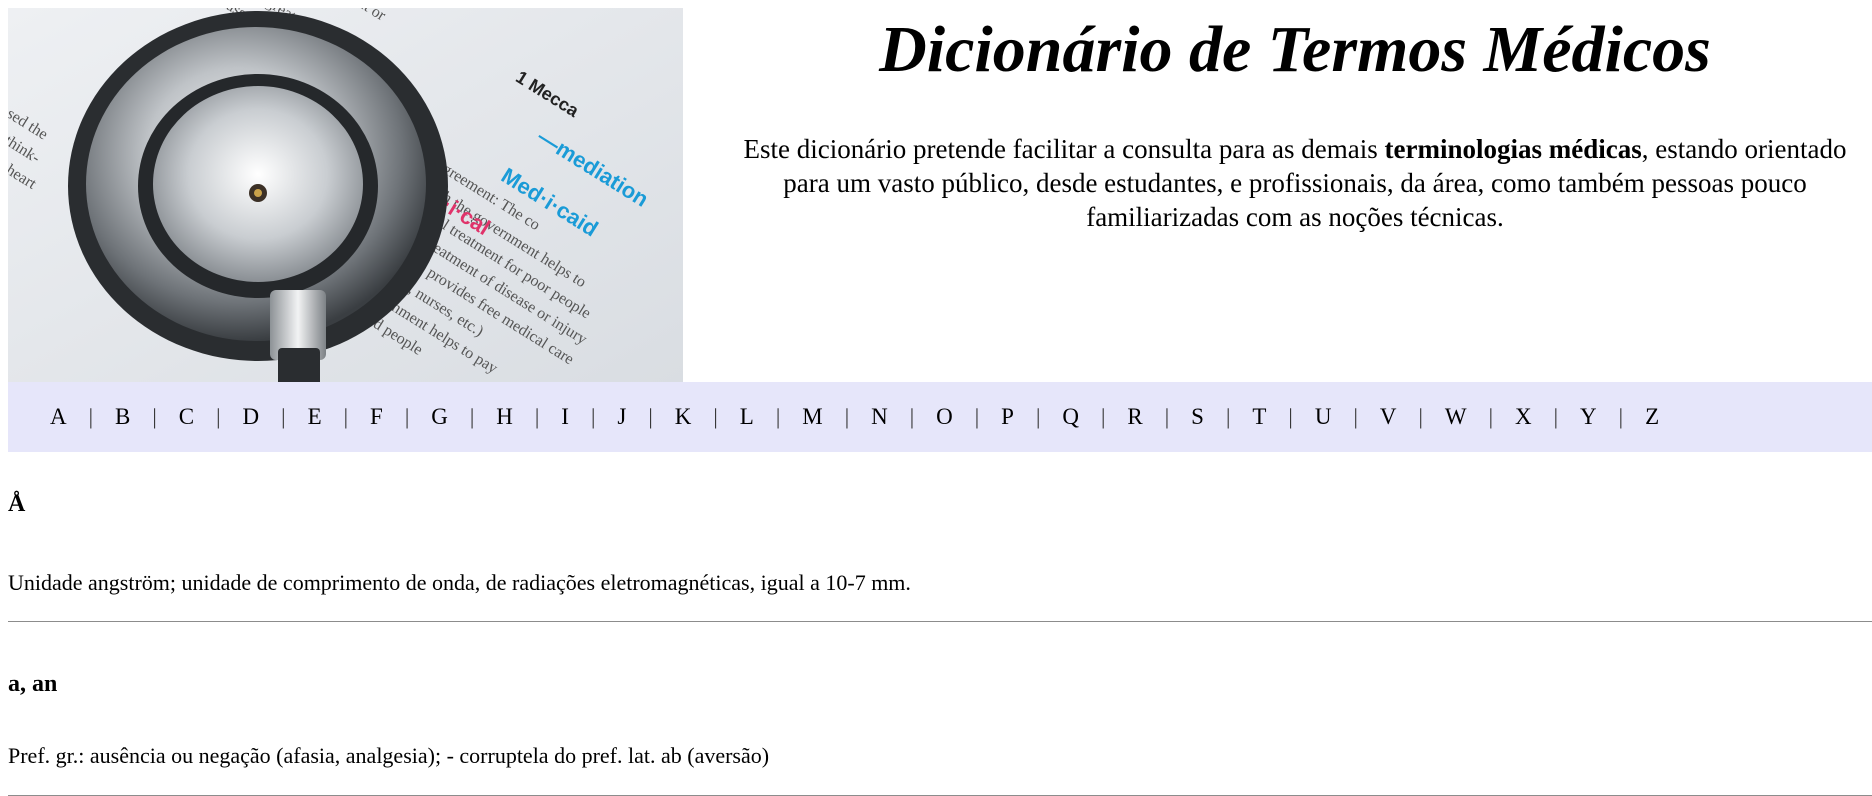 This screenshot has width=1872, height=796. What do you see at coordinates (940, 504) in the screenshot?
I see `dictionary-entry: Å` at bounding box center [940, 504].